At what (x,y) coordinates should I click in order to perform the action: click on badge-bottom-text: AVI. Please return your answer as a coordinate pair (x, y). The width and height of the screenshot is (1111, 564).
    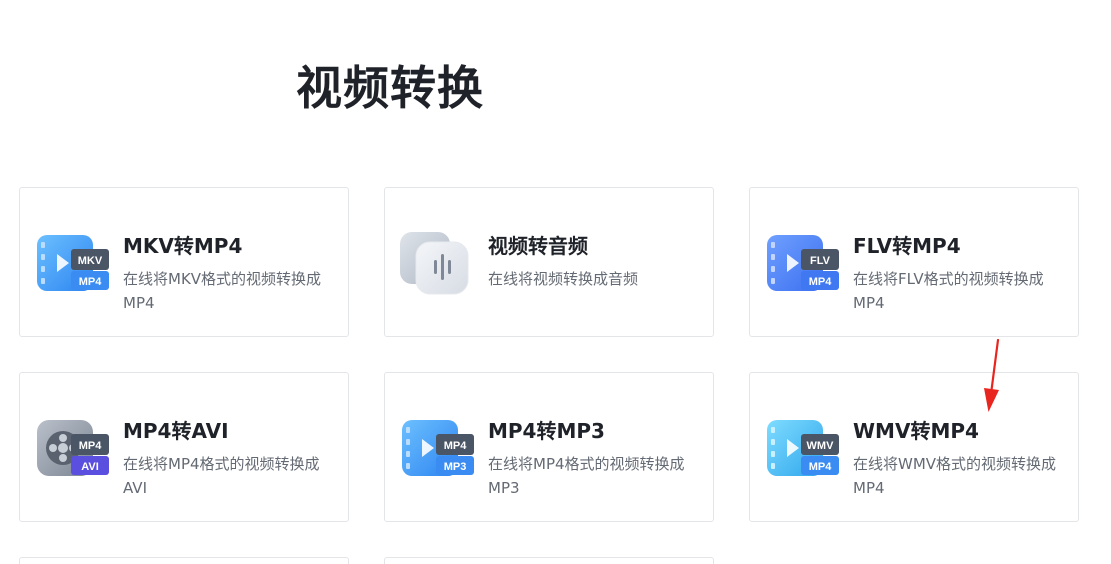
    Looking at the image, I should click on (90, 467).